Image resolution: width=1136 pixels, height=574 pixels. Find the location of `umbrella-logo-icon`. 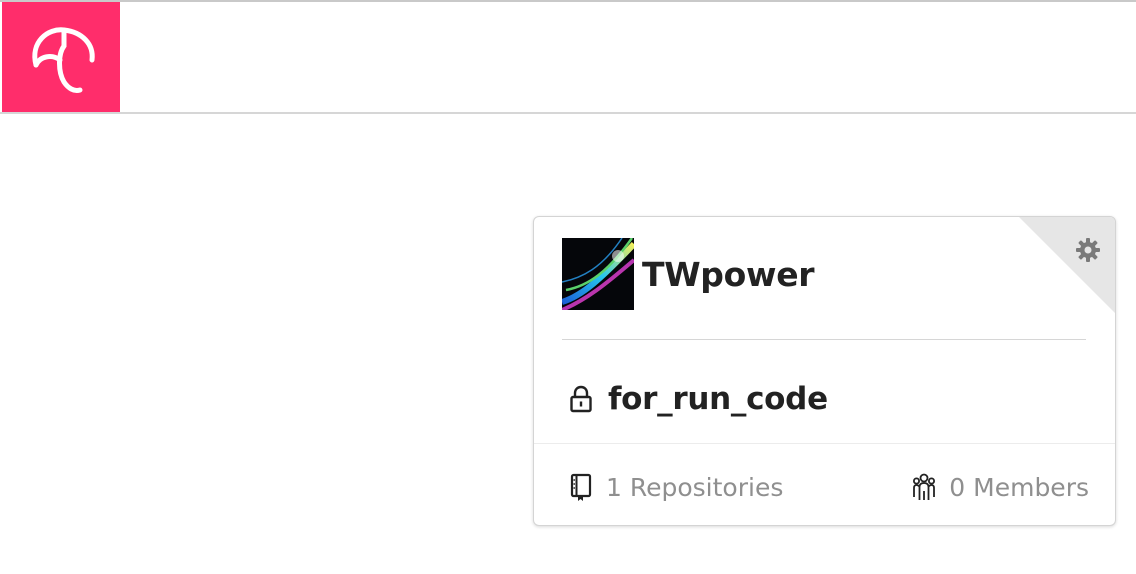

umbrella-logo-icon is located at coordinates (61, 57).